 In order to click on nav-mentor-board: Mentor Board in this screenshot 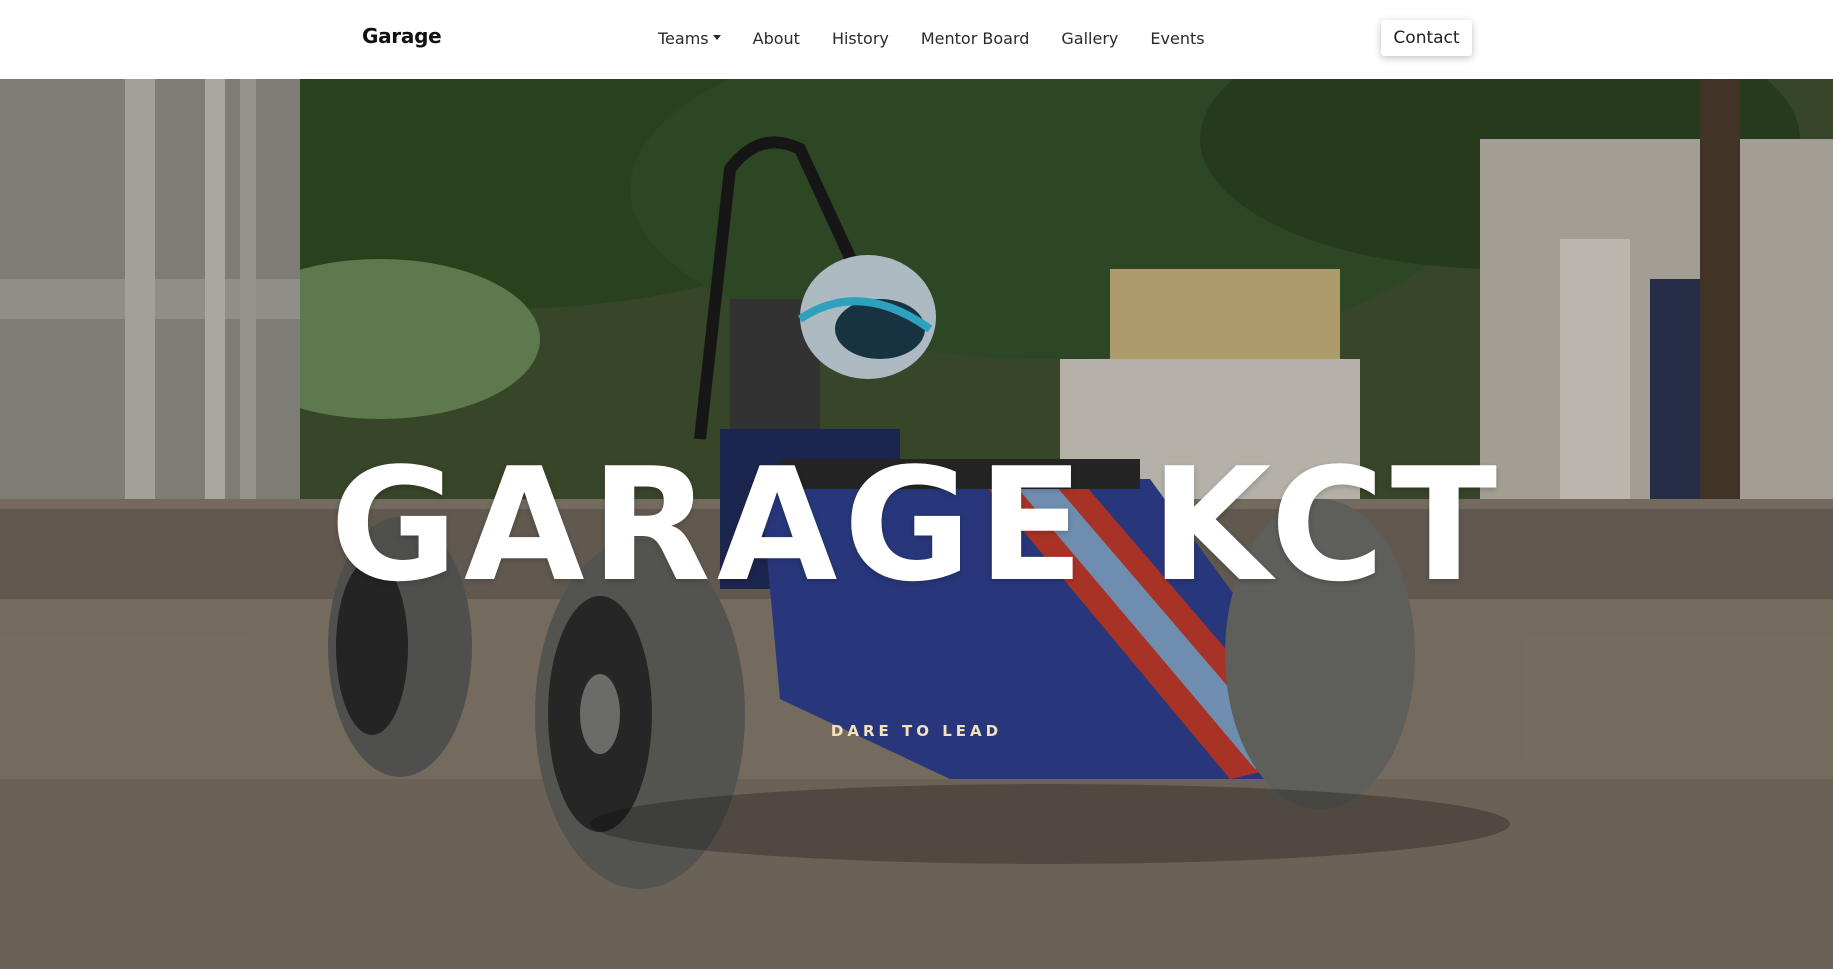, I will do `click(975, 38)`.